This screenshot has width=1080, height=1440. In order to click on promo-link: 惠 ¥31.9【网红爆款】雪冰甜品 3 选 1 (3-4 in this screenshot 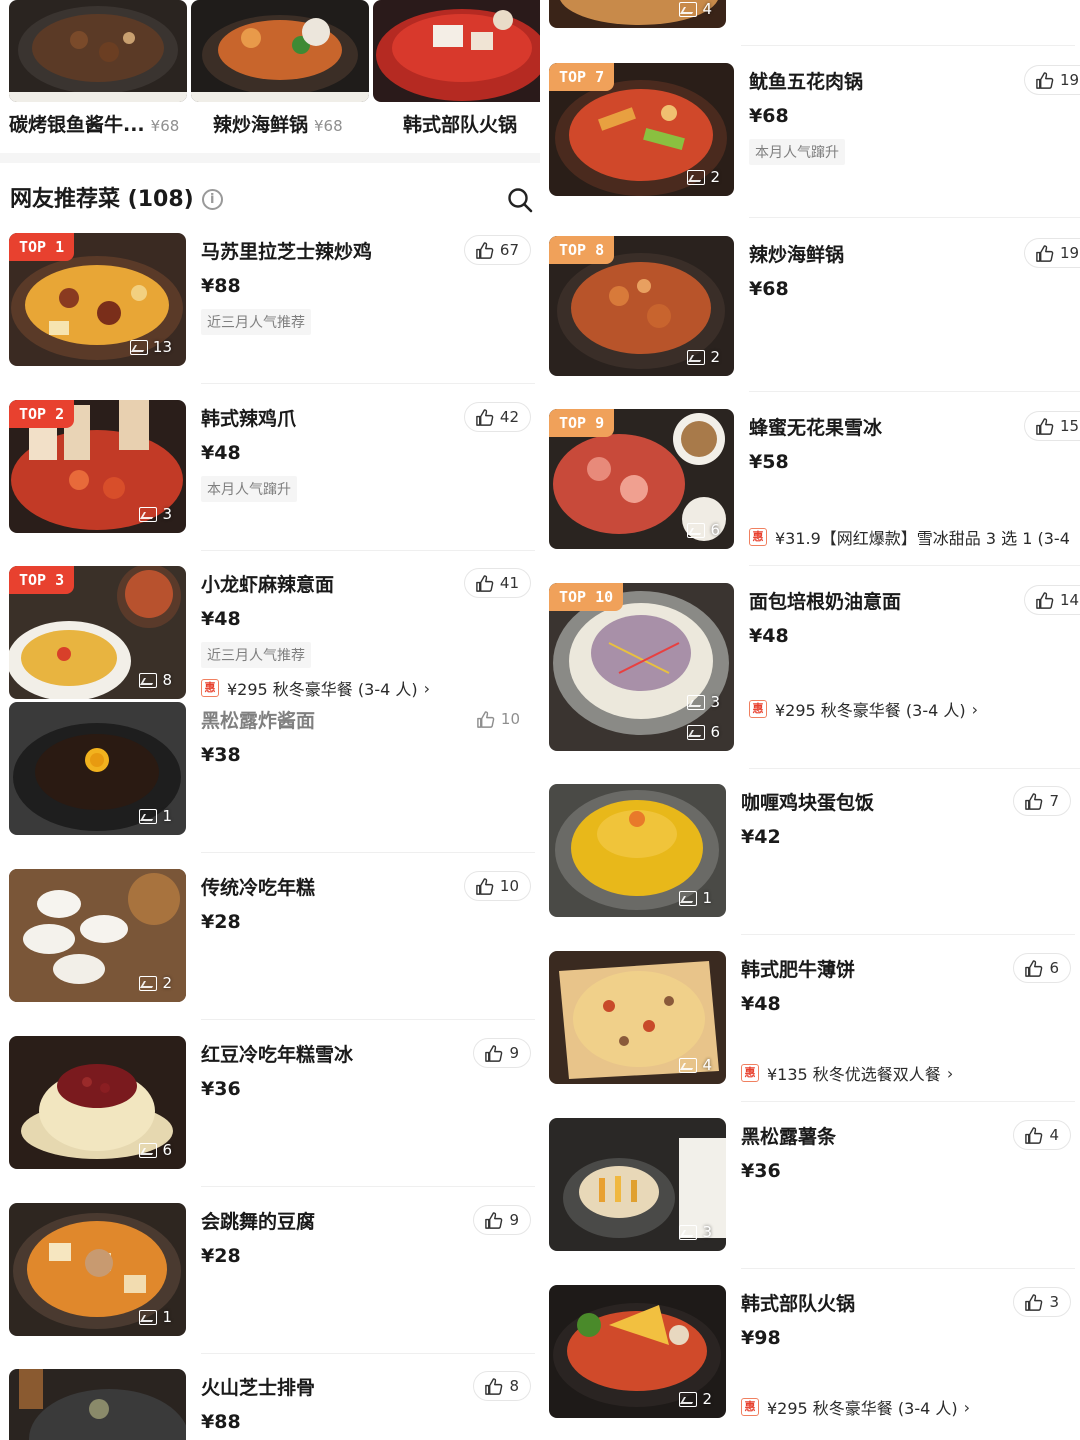, I will do `click(909, 537)`.